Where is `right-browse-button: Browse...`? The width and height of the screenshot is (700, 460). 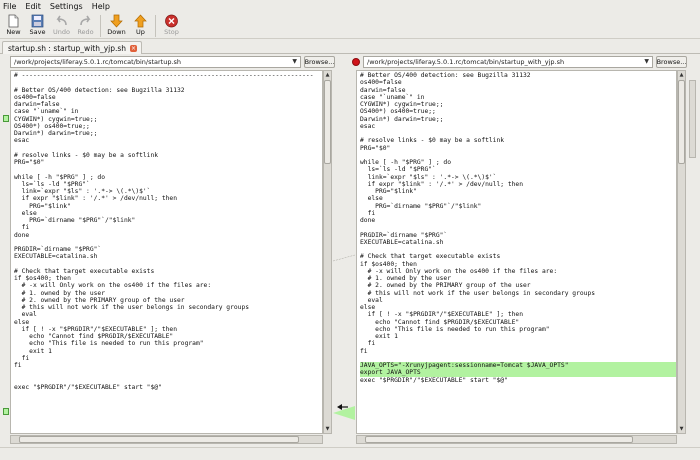
right-browse-button: Browse... is located at coordinates (671, 62).